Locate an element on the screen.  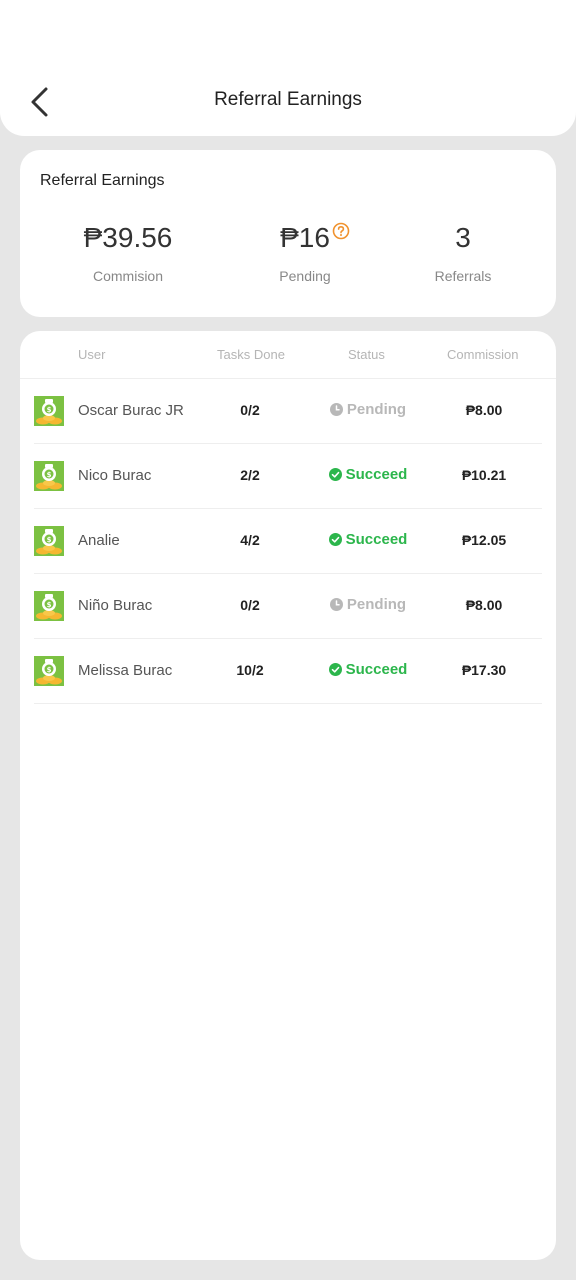
commission-stat: ₱39.56 Commision is located at coordinates (128, 252).